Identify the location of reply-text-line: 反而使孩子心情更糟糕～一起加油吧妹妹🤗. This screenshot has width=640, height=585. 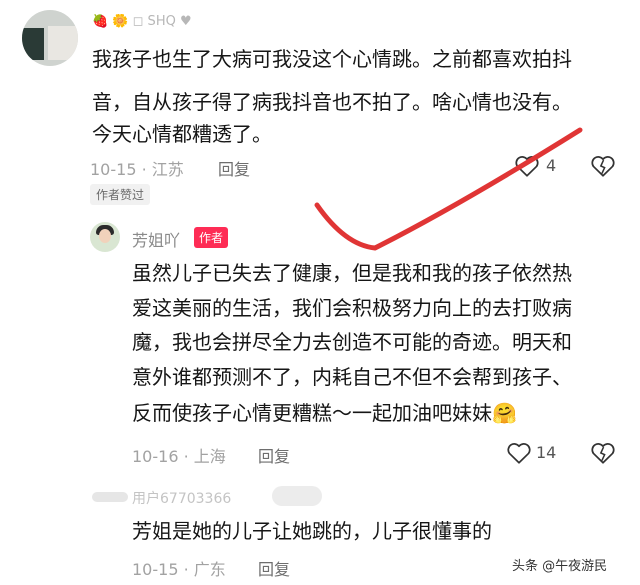
(324, 413).